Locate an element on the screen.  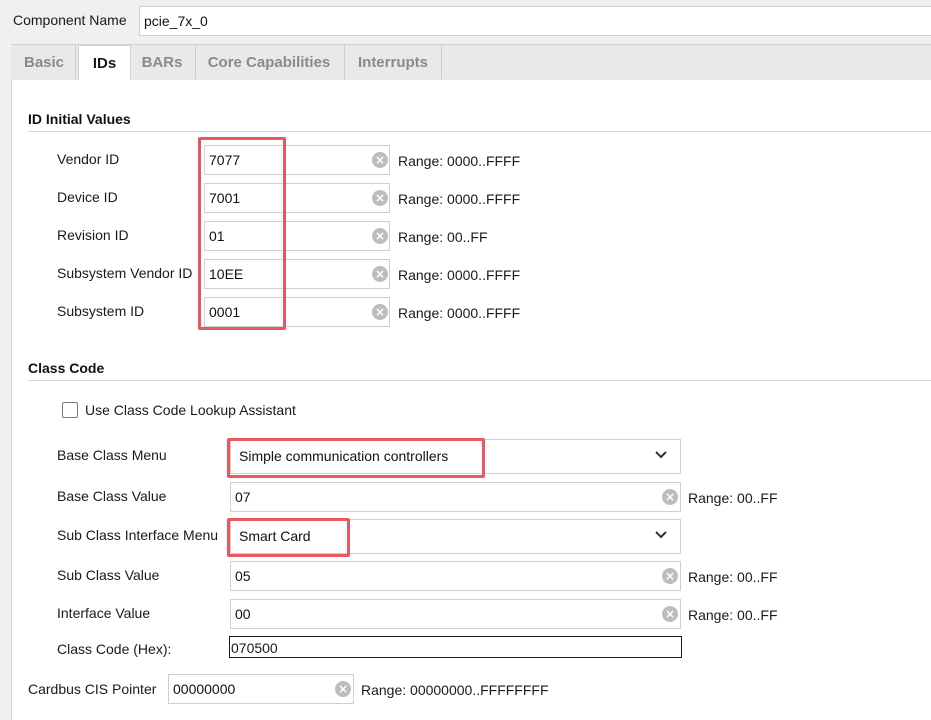
tab-basic: Basic is located at coordinates (44, 62).